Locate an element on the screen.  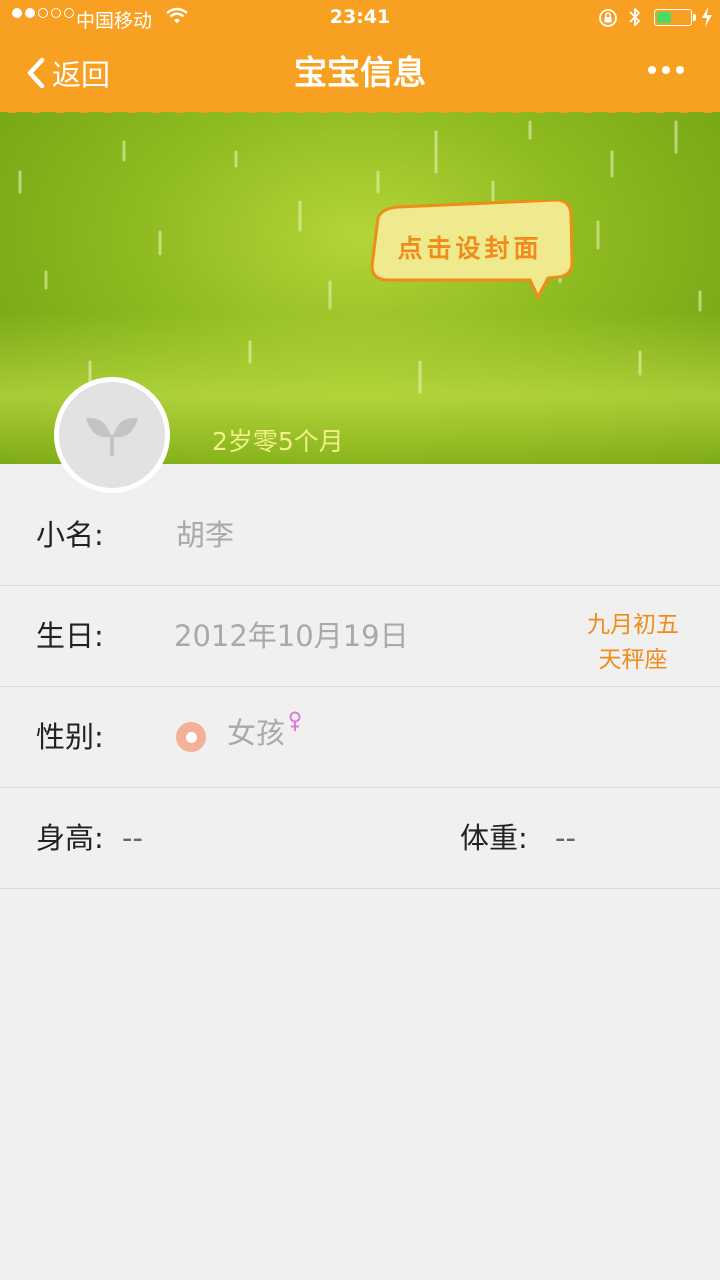
gender-label: 性别: is located at coordinates (70, 737).